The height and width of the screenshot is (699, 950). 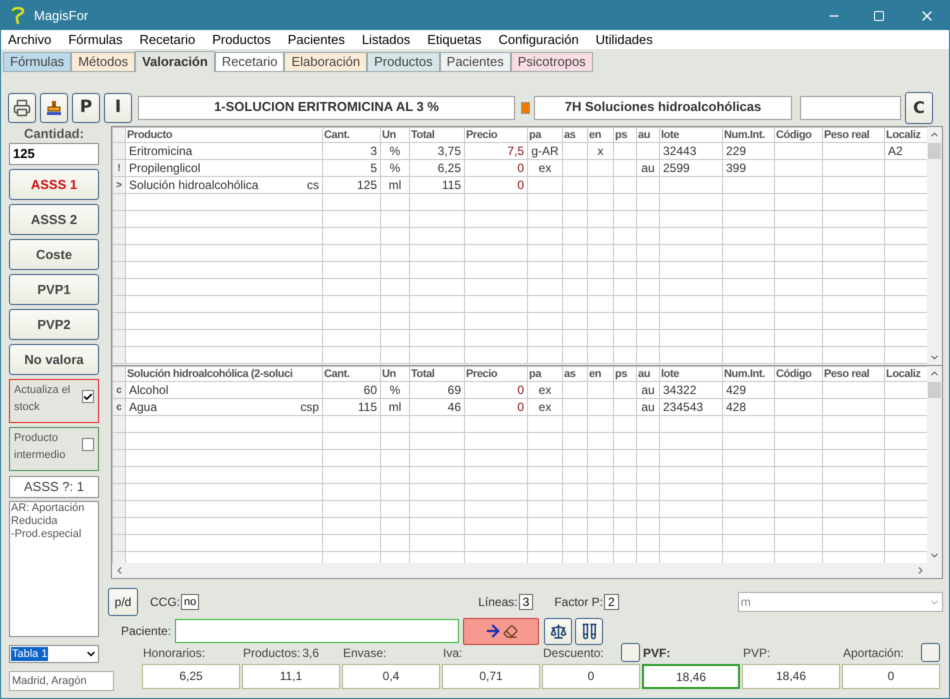 What do you see at coordinates (683, 407) in the screenshot?
I see `table-cell: 234543` at bounding box center [683, 407].